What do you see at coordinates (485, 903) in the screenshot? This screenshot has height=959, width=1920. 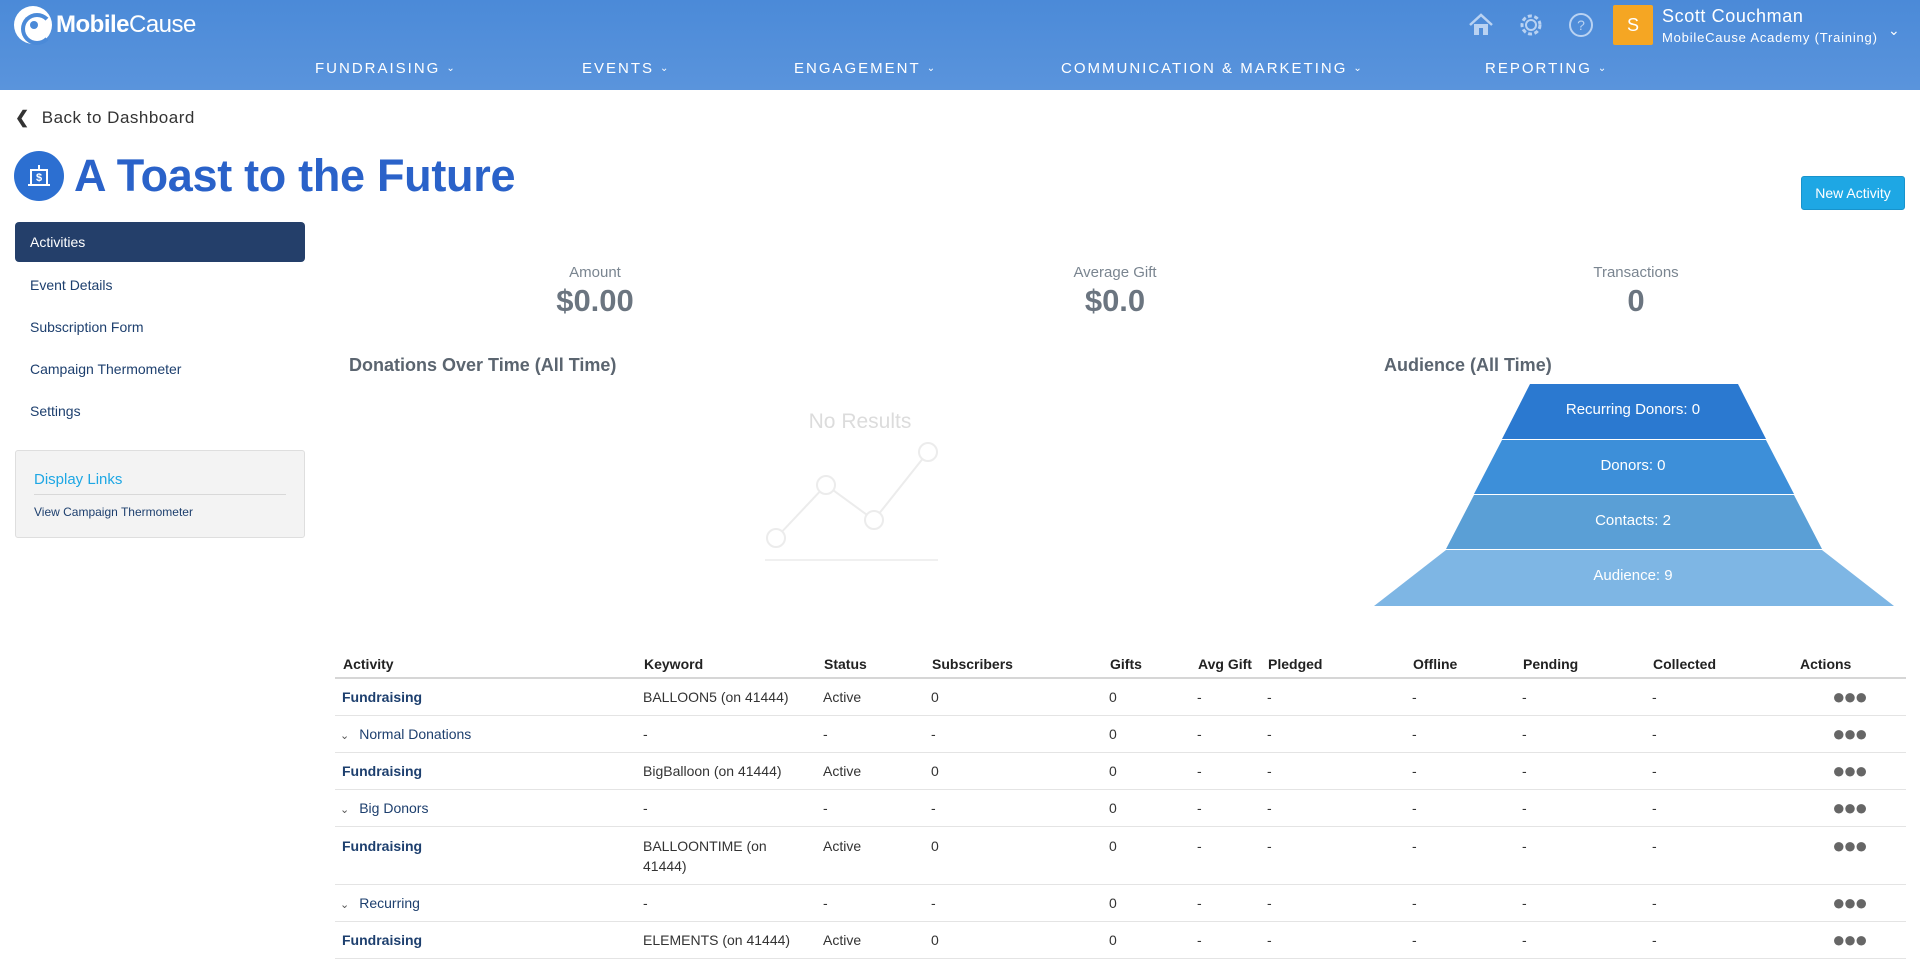 I see `sub-activity-toggle: ⌄ Recurring` at bounding box center [485, 903].